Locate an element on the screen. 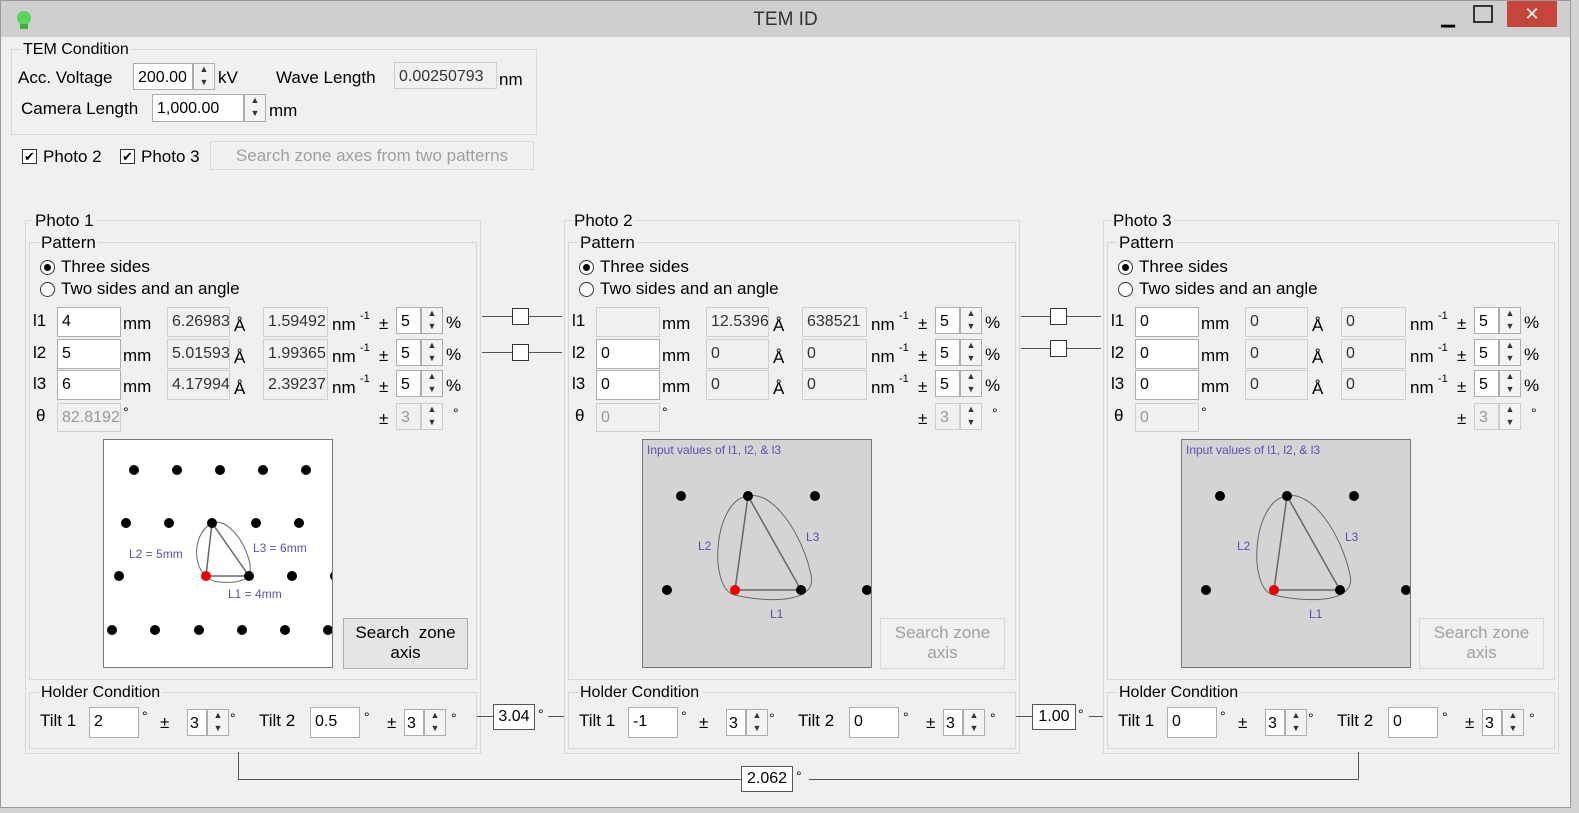  photo1-l2-mm-input: 5 is located at coordinates (89, 354).